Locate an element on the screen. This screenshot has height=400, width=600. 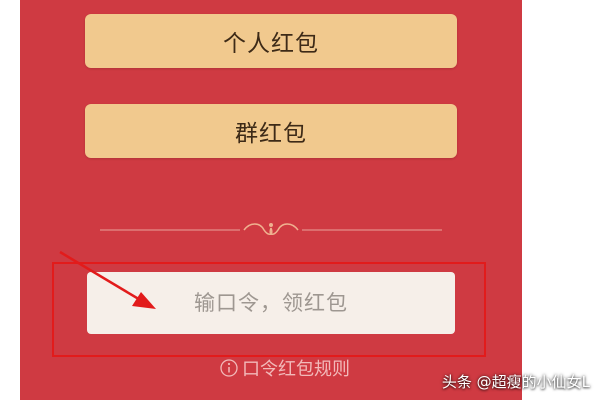
password-code-input is located at coordinates (271, 303).